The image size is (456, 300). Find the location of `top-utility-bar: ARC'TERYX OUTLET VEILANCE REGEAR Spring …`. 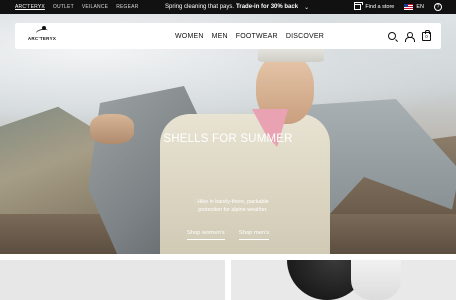

top-utility-bar: ARC'TERYX OUTLET VEILANCE REGEAR Spring … is located at coordinates (228, 7).